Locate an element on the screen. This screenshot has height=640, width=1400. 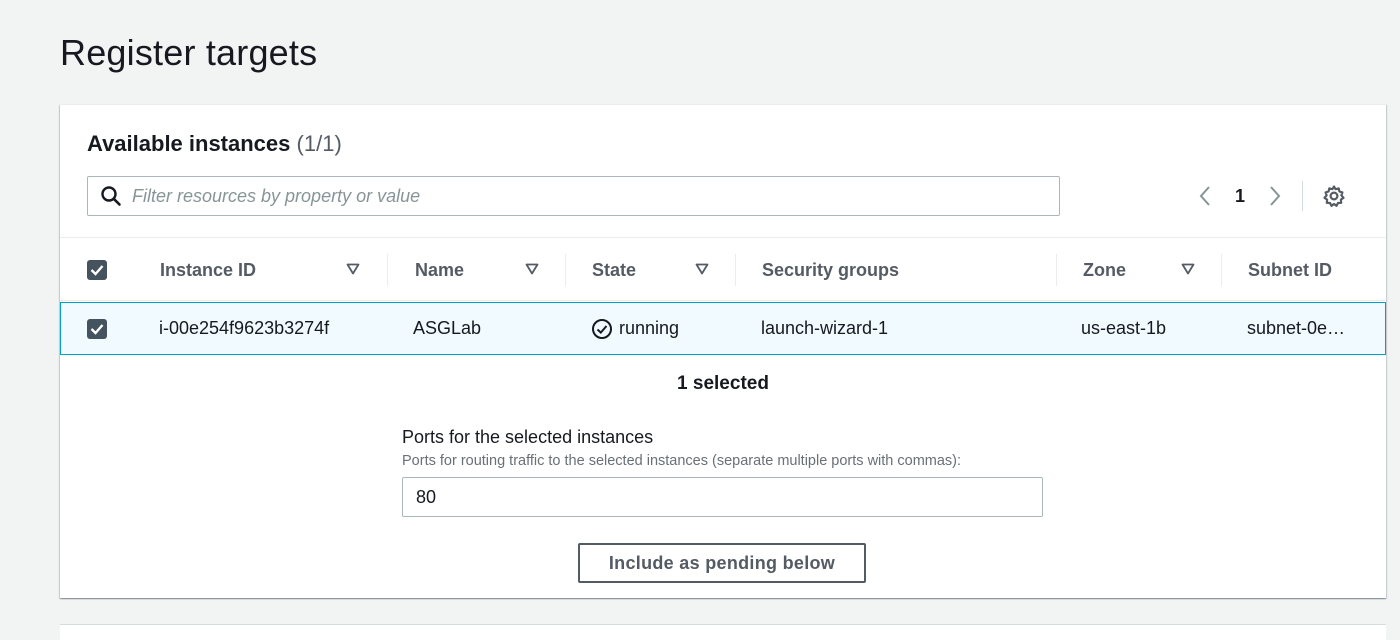
column-header-zone: Zone is located at coordinates (1153, 270).